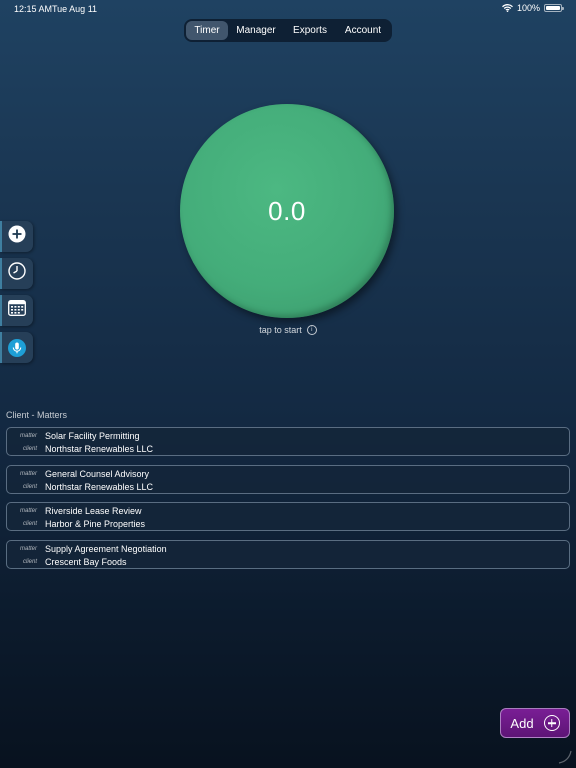 The width and height of the screenshot is (576, 768). I want to click on matter-name: Solar Facility Permitting, so click(92, 436).